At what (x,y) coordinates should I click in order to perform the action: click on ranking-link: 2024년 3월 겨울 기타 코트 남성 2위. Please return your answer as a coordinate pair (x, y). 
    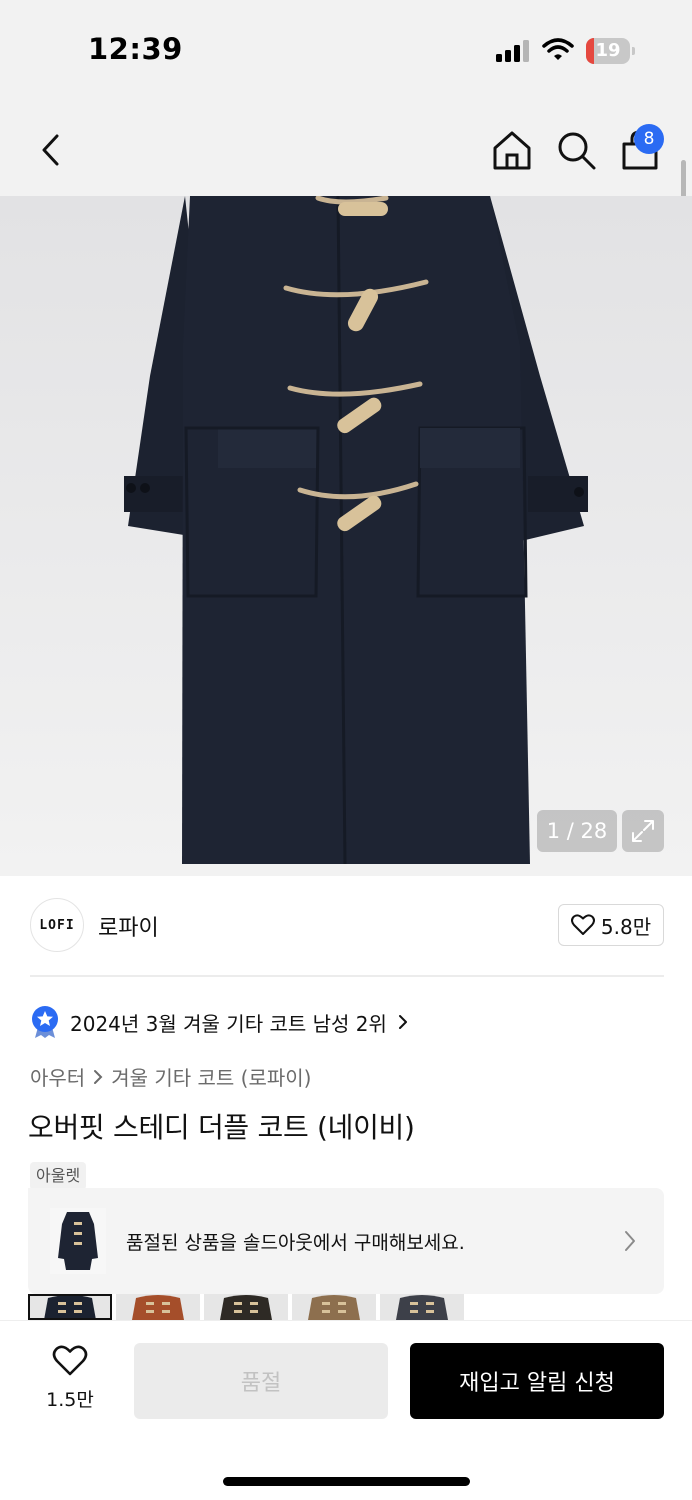
    Looking at the image, I should click on (219, 1022).